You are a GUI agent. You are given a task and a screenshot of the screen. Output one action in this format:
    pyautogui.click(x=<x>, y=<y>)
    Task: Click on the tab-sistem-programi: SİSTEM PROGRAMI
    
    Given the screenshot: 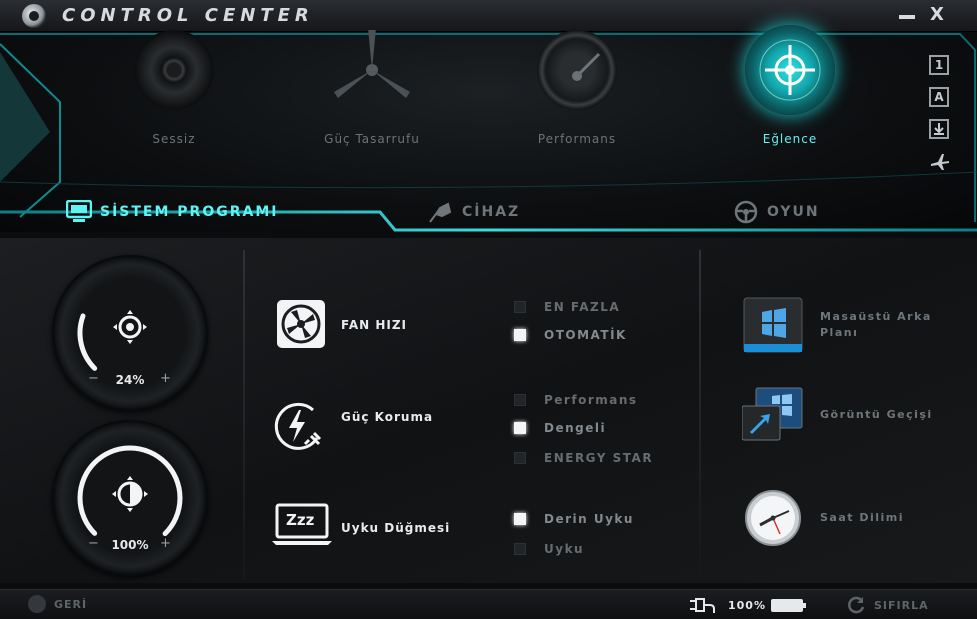 What is the action you would take?
    pyautogui.click(x=172, y=212)
    